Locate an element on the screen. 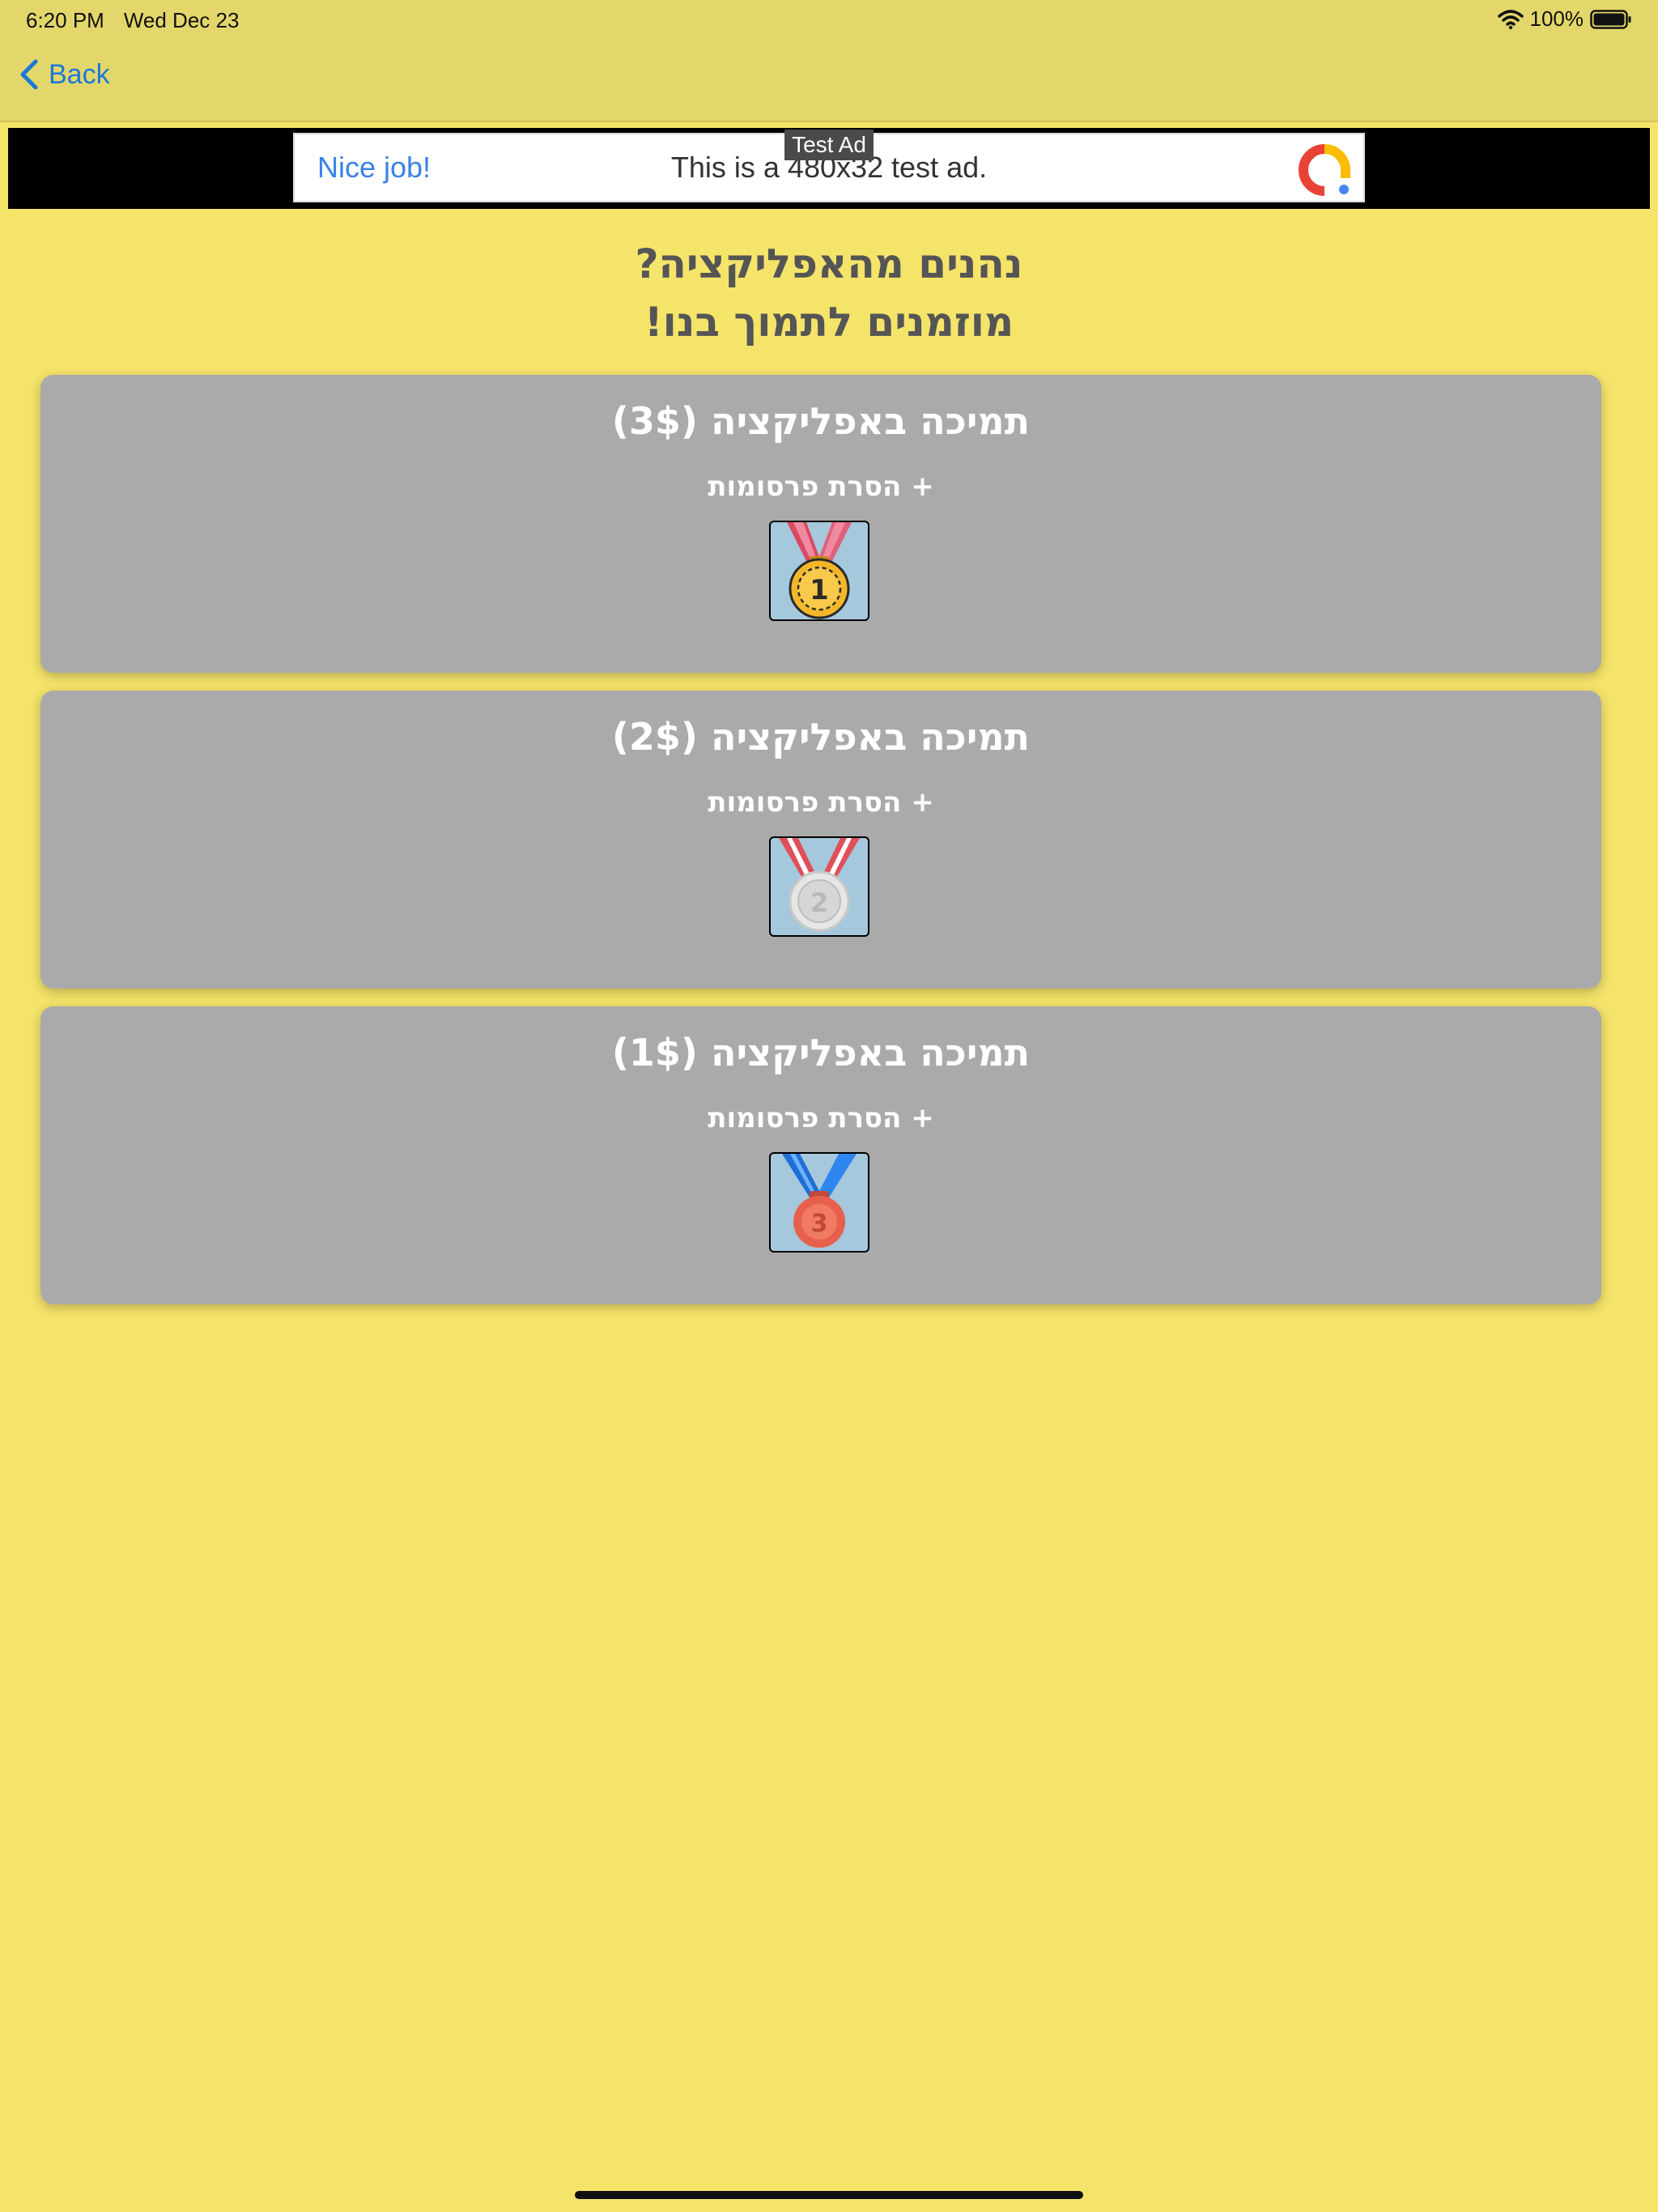 Image resolution: width=1658 pixels, height=2212 pixels. status-time: 6:20 PM is located at coordinates (65, 20).